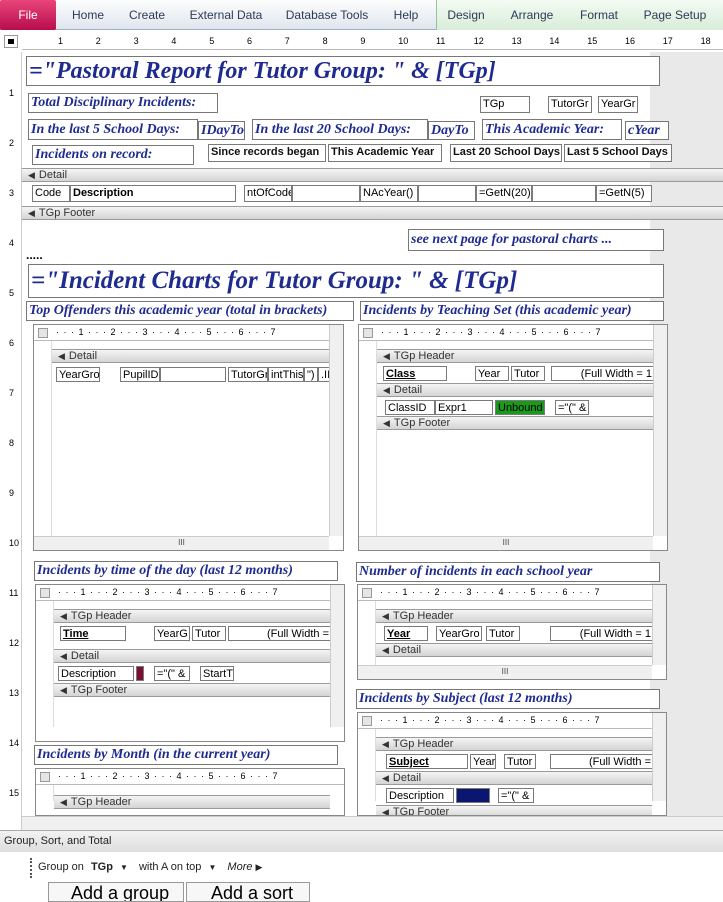 Image resolution: width=723 pixels, height=902 pixels. What do you see at coordinates (93, 633) in the screenshot?
I see `timeofday-time: Time` at bounding box center [93, 633].